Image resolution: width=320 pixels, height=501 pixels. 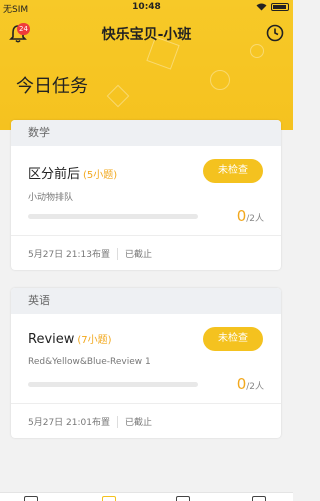 What do you see at coordinates (275, 33) in the screenshot?
I see `clock-icon` at bounding box center [275, 33].